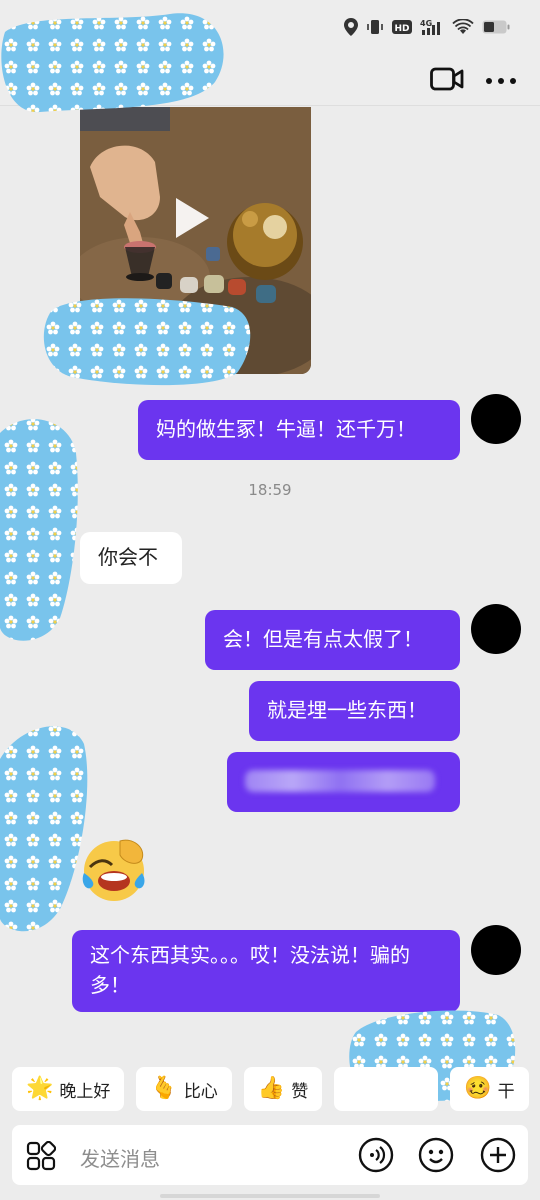 Image resolution: width=540 pixels, height=1200 pixels. What do you see at coordinates (85, 1091) in the screenshot?
I see `quick-reply-label: 晚上好` at bounding box center [85, 1091].